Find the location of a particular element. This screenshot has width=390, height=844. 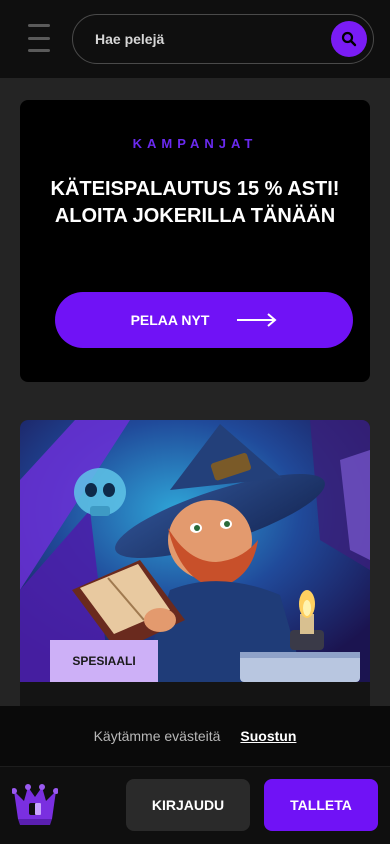

search-icon is located at coordinates (349, 39).